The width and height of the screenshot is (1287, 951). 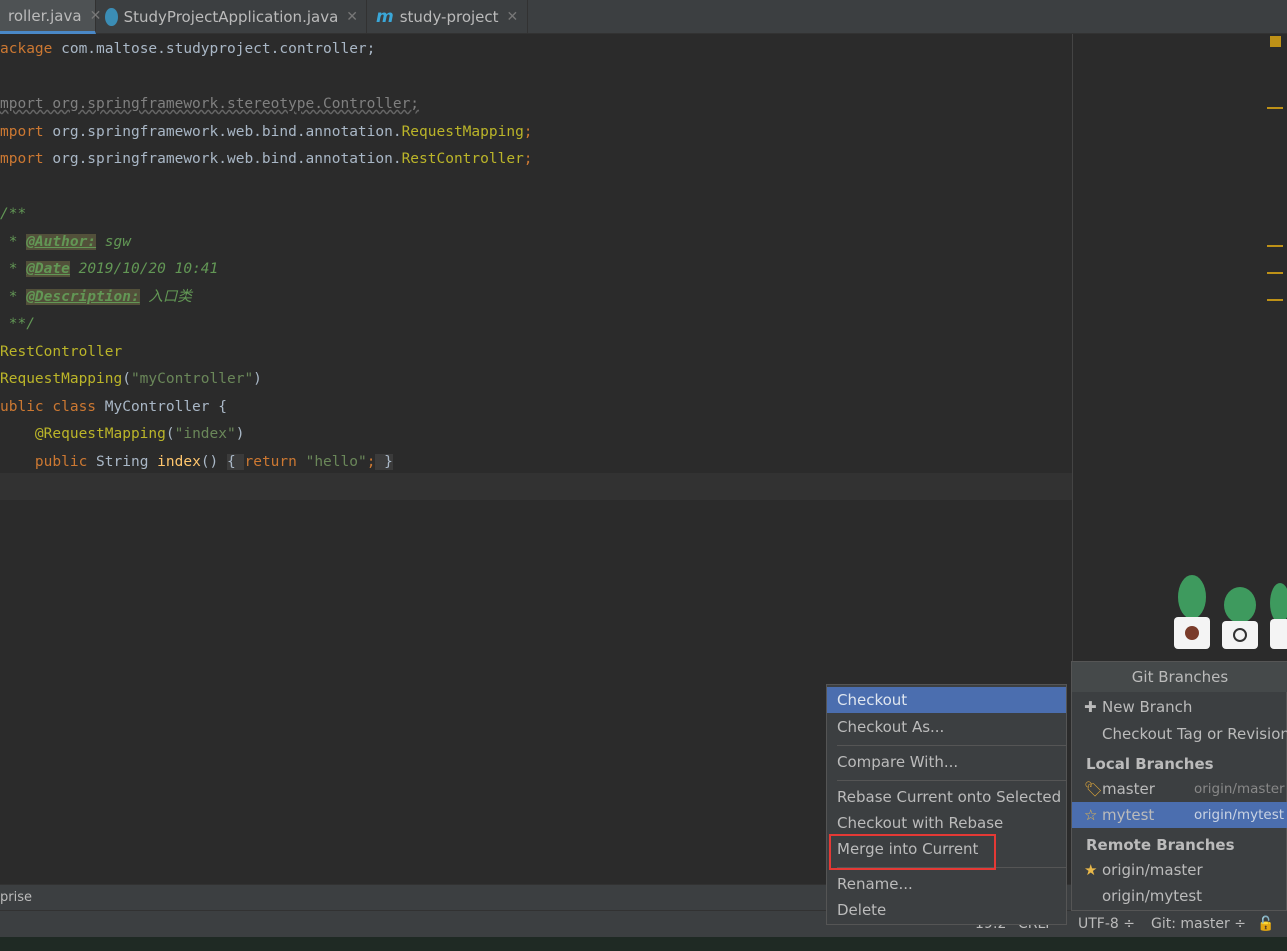 What do you see at coordinates (17, 324) in the screenshot?
I see `code-line: **/` at bounding box center [17, 324].